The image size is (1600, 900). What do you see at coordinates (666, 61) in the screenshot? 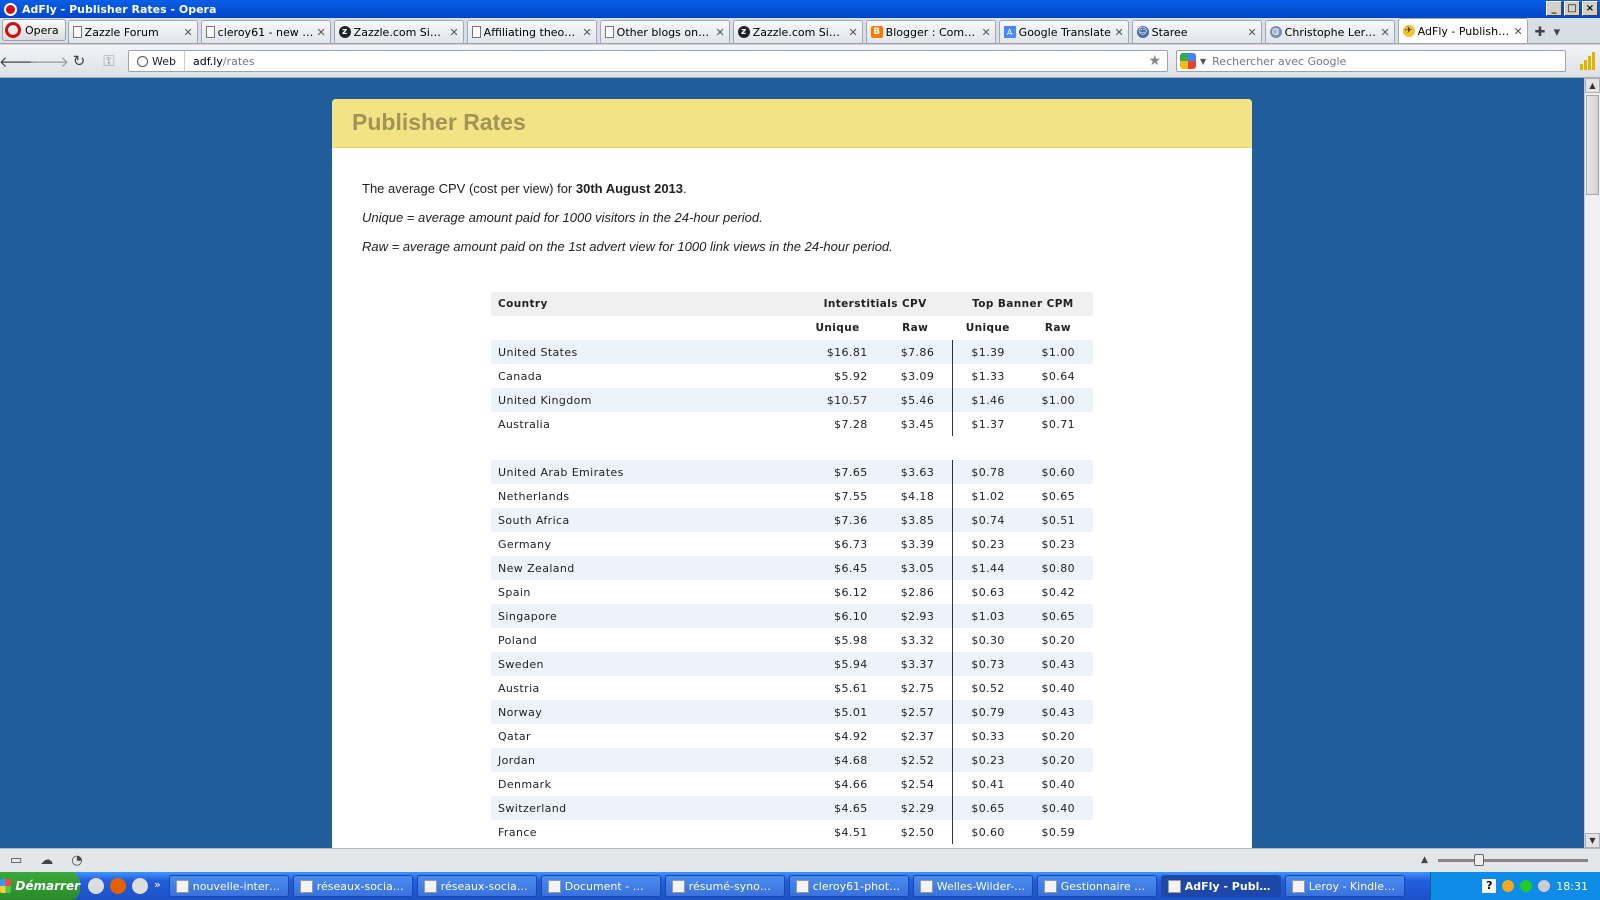
I see `url-text: adf.ly/rates` at bounding box center [666, 61].